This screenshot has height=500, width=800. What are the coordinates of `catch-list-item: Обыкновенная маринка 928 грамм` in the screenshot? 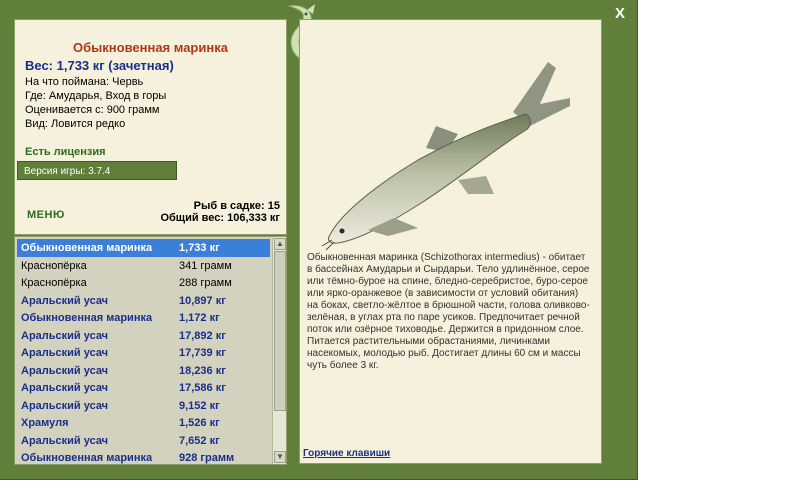 It's located at (143, 456).